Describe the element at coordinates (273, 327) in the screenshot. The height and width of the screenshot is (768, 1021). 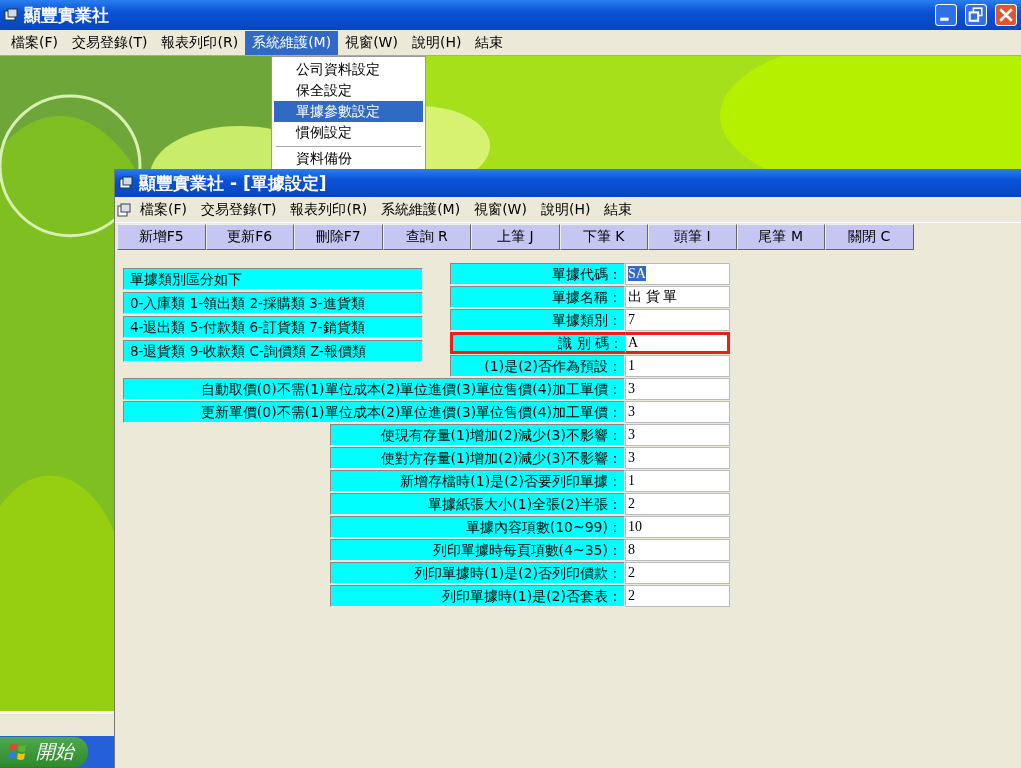
I see `category-note: 4-退出類 5-付款類 6-訂貨類 7-銷貨類` at that location.